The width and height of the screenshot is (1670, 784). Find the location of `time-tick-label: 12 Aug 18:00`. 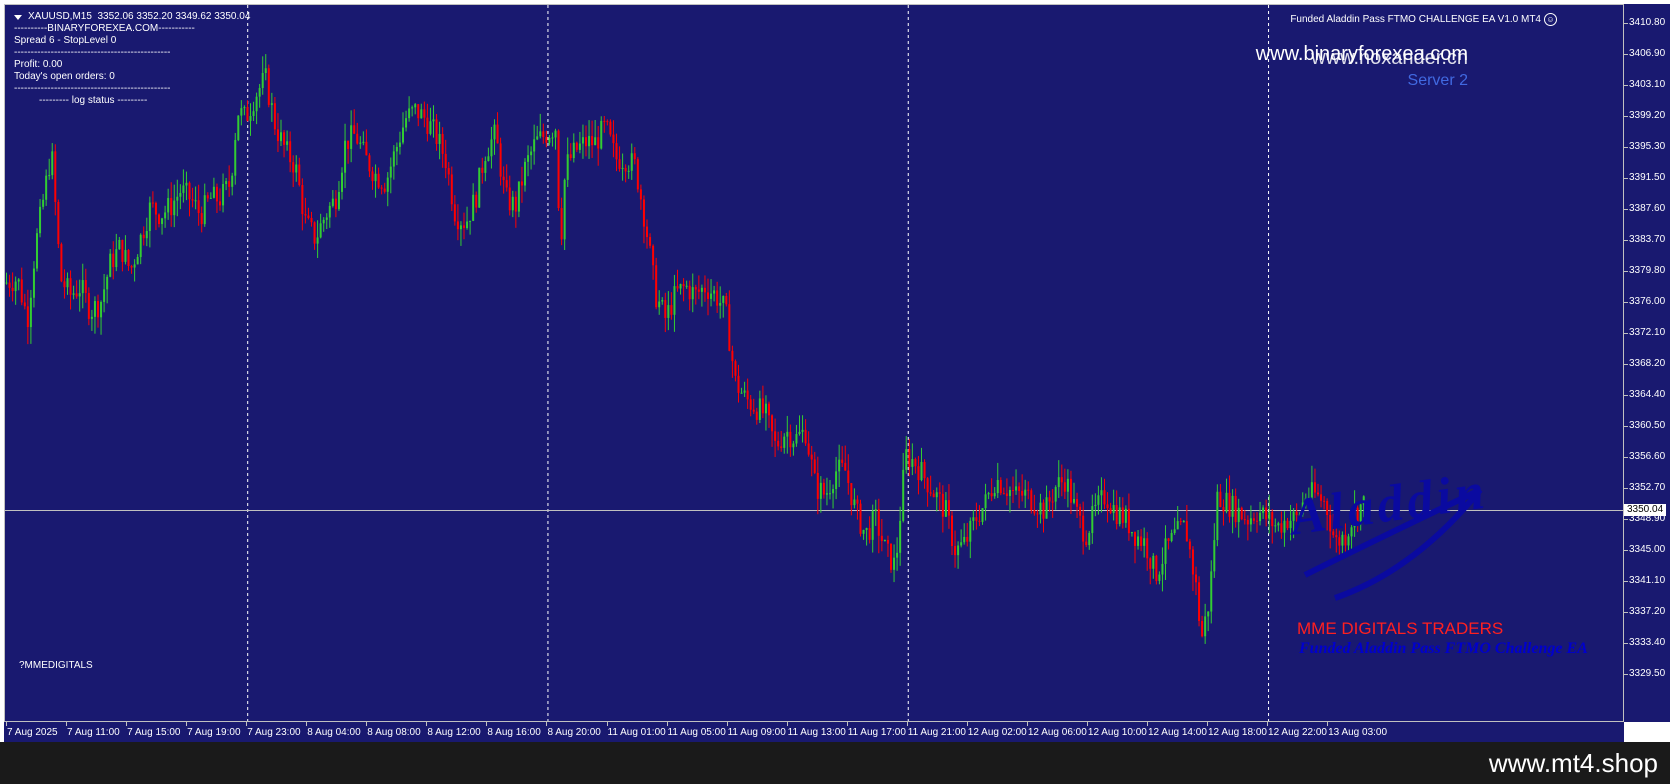

time-tick-label: 12 Aug 18:00 is located at coordinates (1237, 732).